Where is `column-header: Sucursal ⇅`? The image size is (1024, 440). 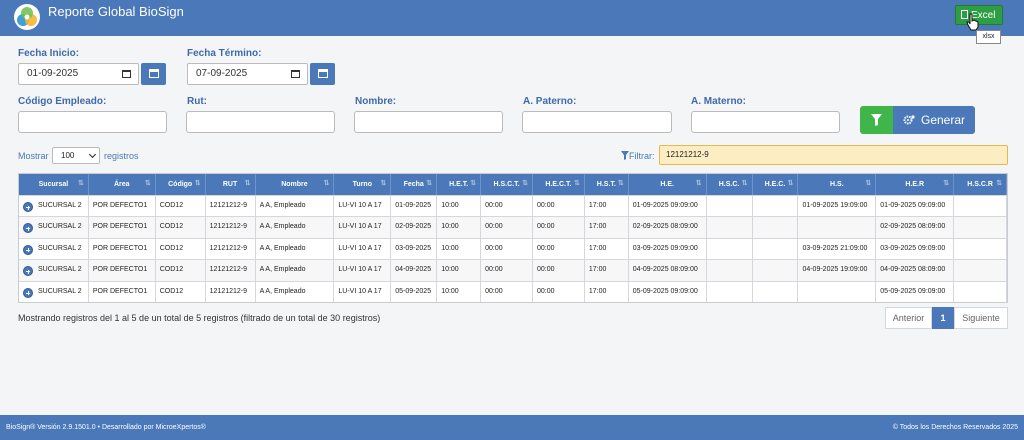
column-header: Sucursal ⇅ is located at coordinates (54, 184).